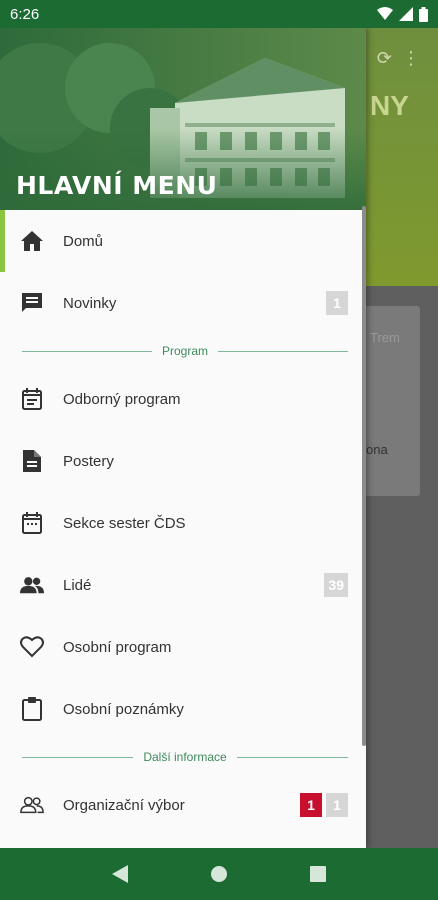 This screenshot has width=438, height=900. I want to click on unread-badge: 1, so click(311, 805).